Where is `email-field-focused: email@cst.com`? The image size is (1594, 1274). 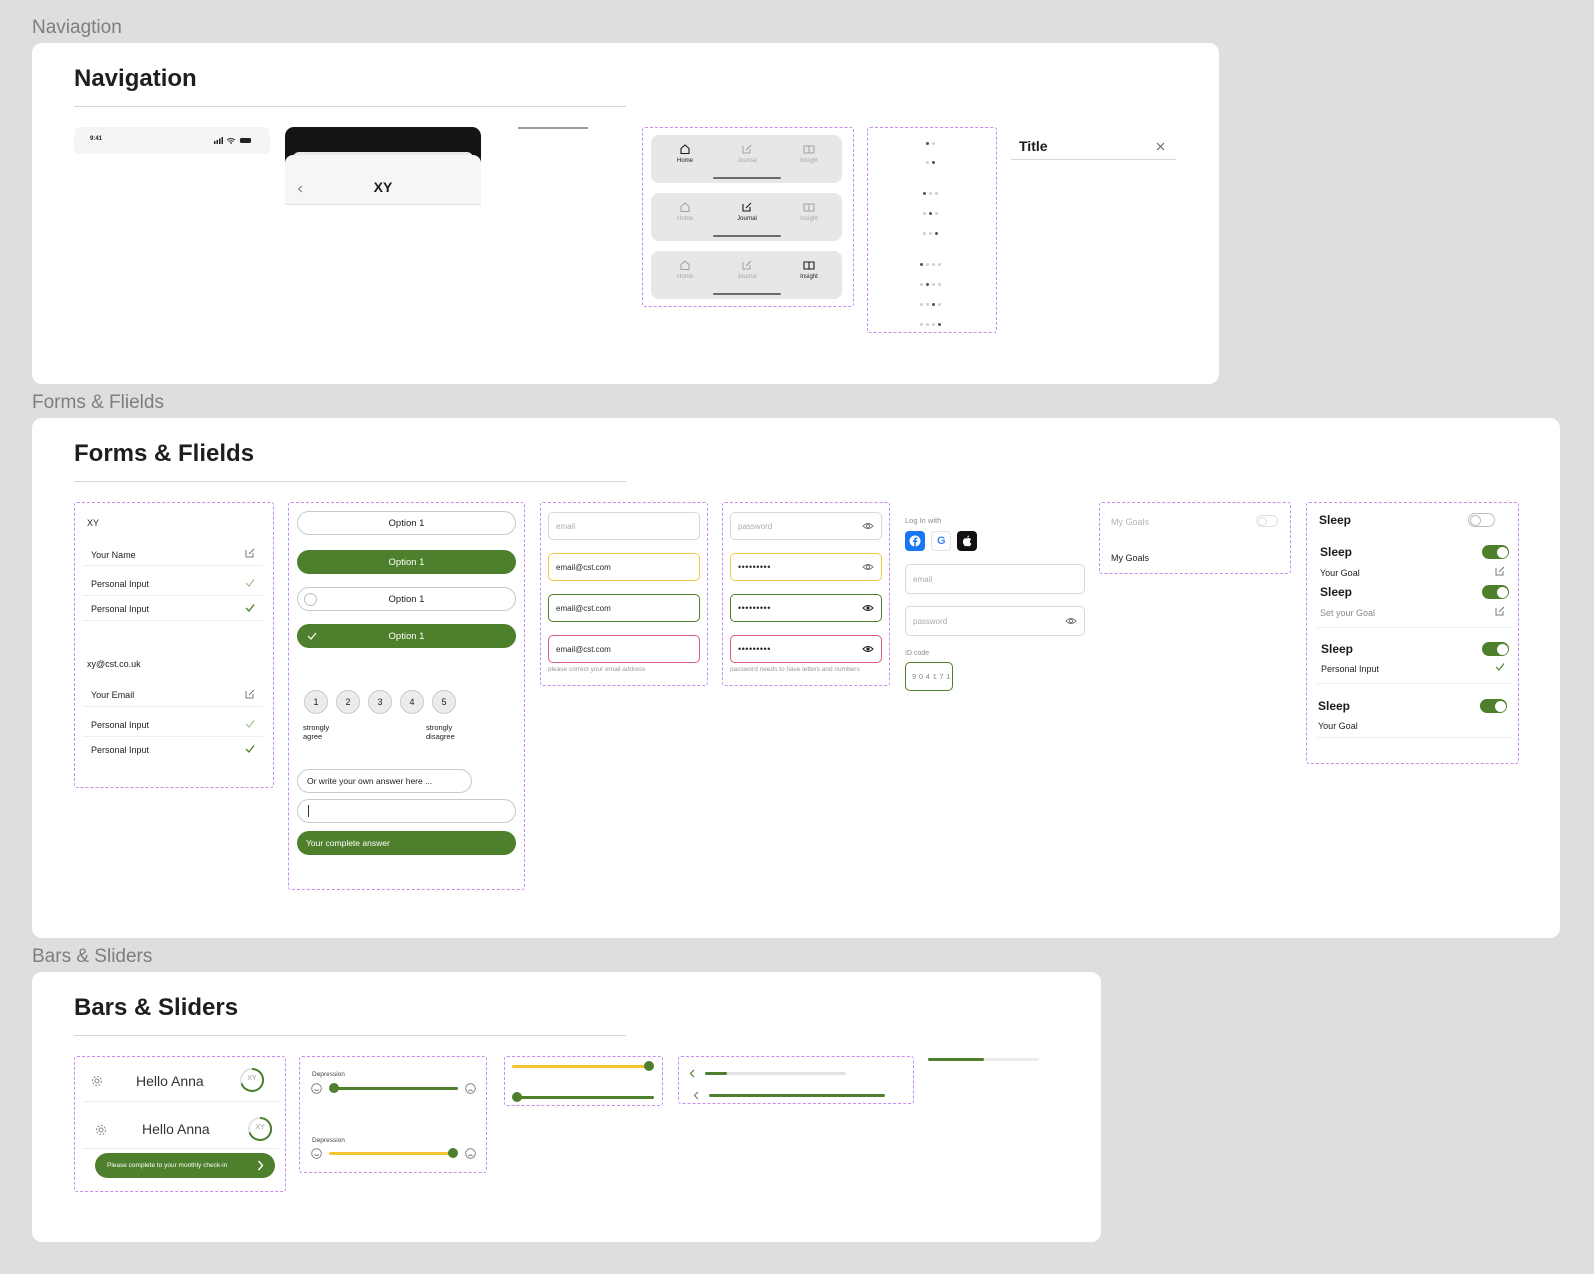 email-field-focused: email@cst.com is located at coordinates (624, 567).